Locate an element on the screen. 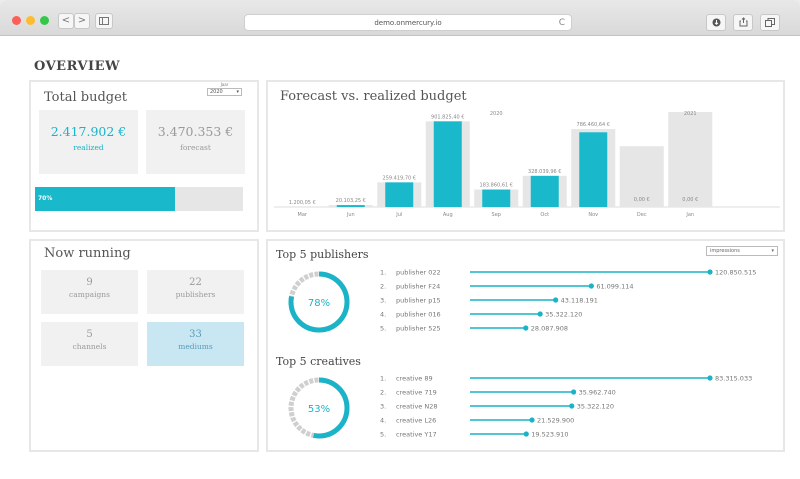  publisher-rank: 3. is located at coordinates (383, 301).